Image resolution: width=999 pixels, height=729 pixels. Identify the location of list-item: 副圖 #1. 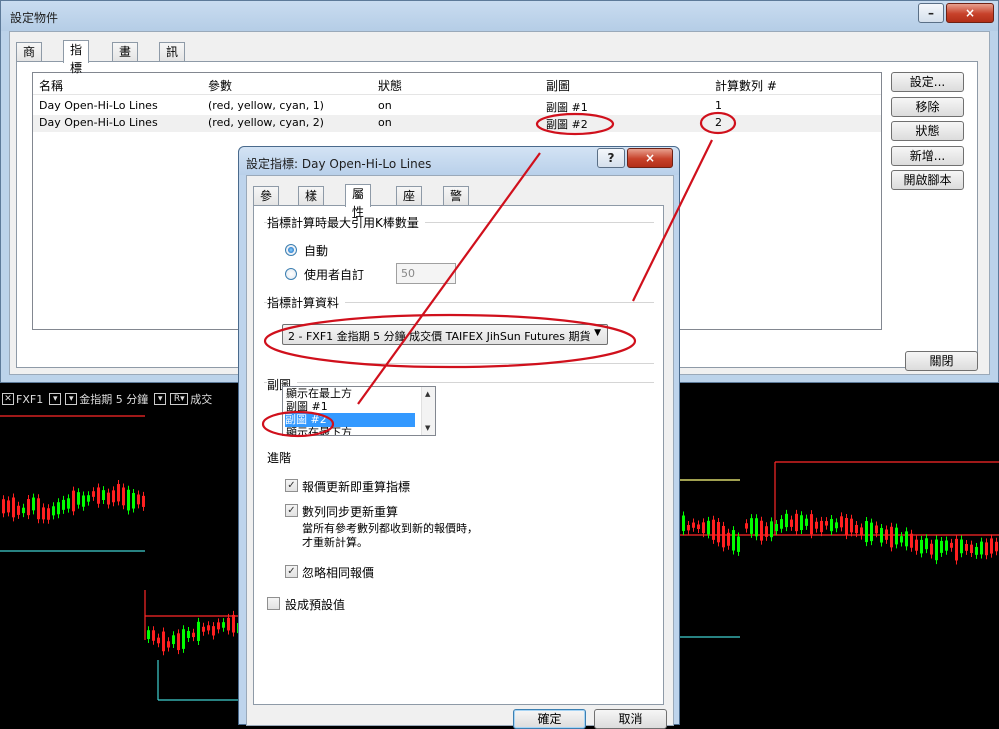
(351, 407).